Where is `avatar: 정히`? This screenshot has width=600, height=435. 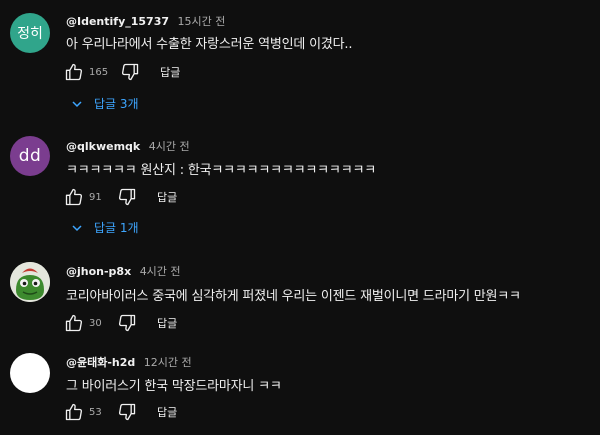
avatar: 정히 is located at coordinates (30, 33).